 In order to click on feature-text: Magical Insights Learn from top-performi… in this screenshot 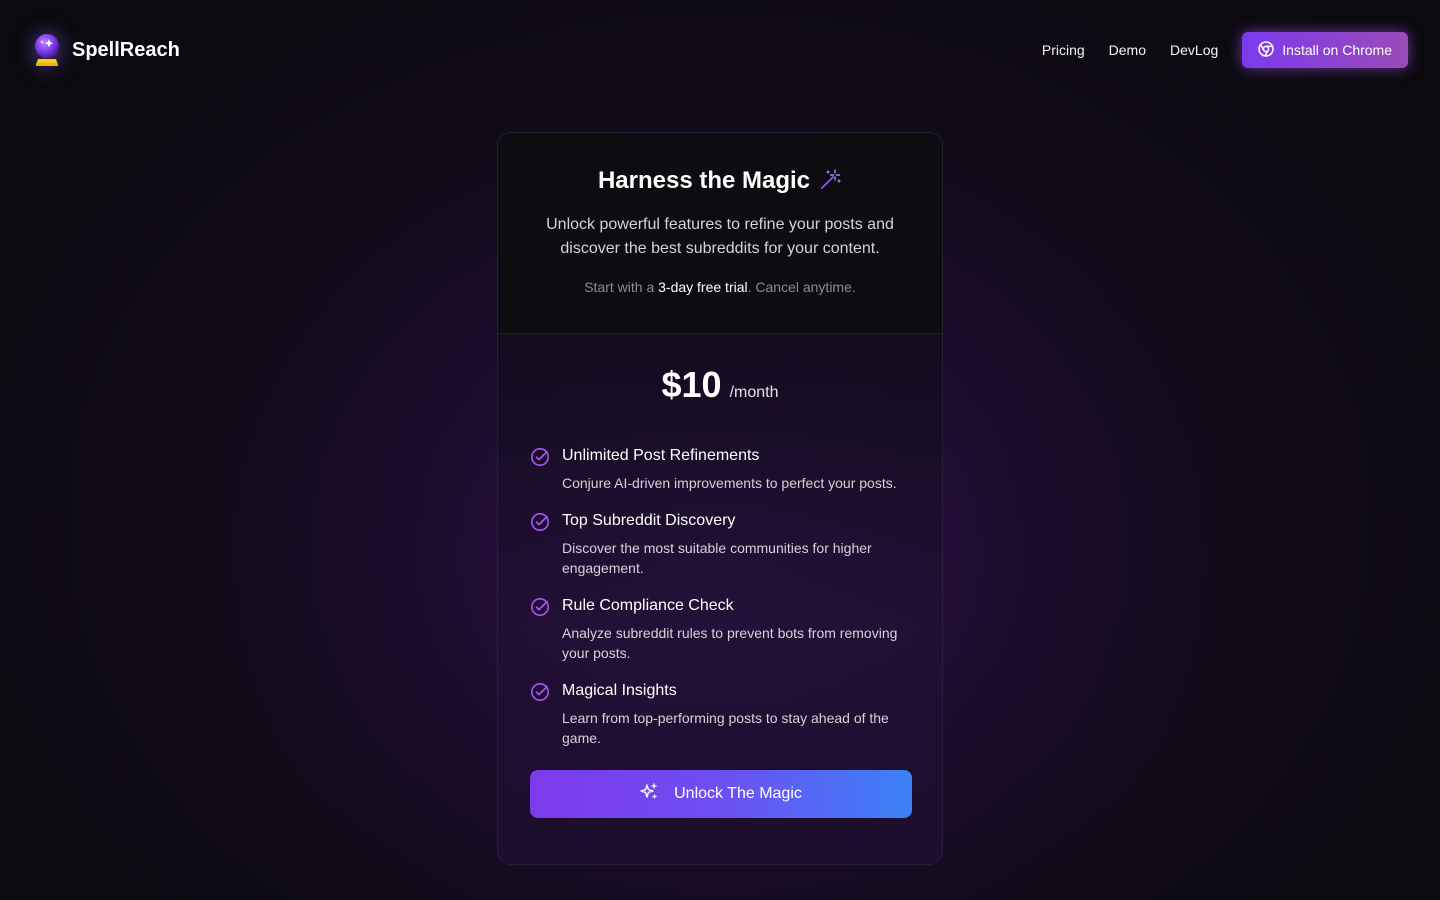, I will do `click(736, 714)`.